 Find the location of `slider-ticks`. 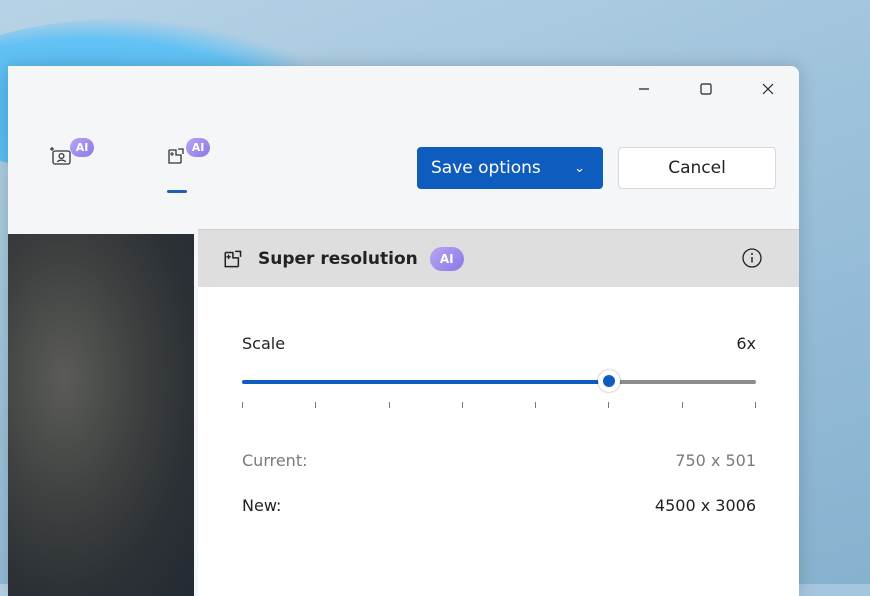

slider-ticks is located at coordinates (499, 407).